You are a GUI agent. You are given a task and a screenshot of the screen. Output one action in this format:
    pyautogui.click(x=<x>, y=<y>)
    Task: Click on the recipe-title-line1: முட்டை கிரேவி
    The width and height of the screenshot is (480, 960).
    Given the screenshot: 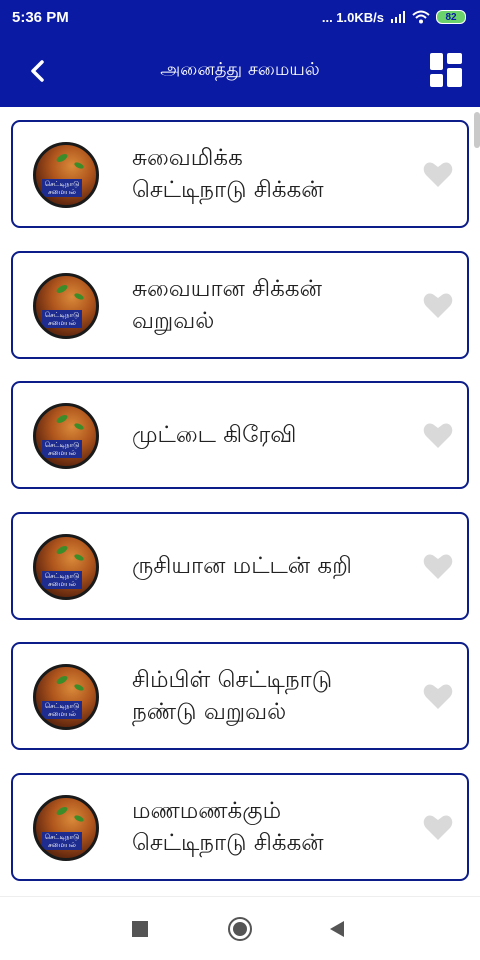 What is the action you would take?
    pyautogui.click(x=214, y=435)
    